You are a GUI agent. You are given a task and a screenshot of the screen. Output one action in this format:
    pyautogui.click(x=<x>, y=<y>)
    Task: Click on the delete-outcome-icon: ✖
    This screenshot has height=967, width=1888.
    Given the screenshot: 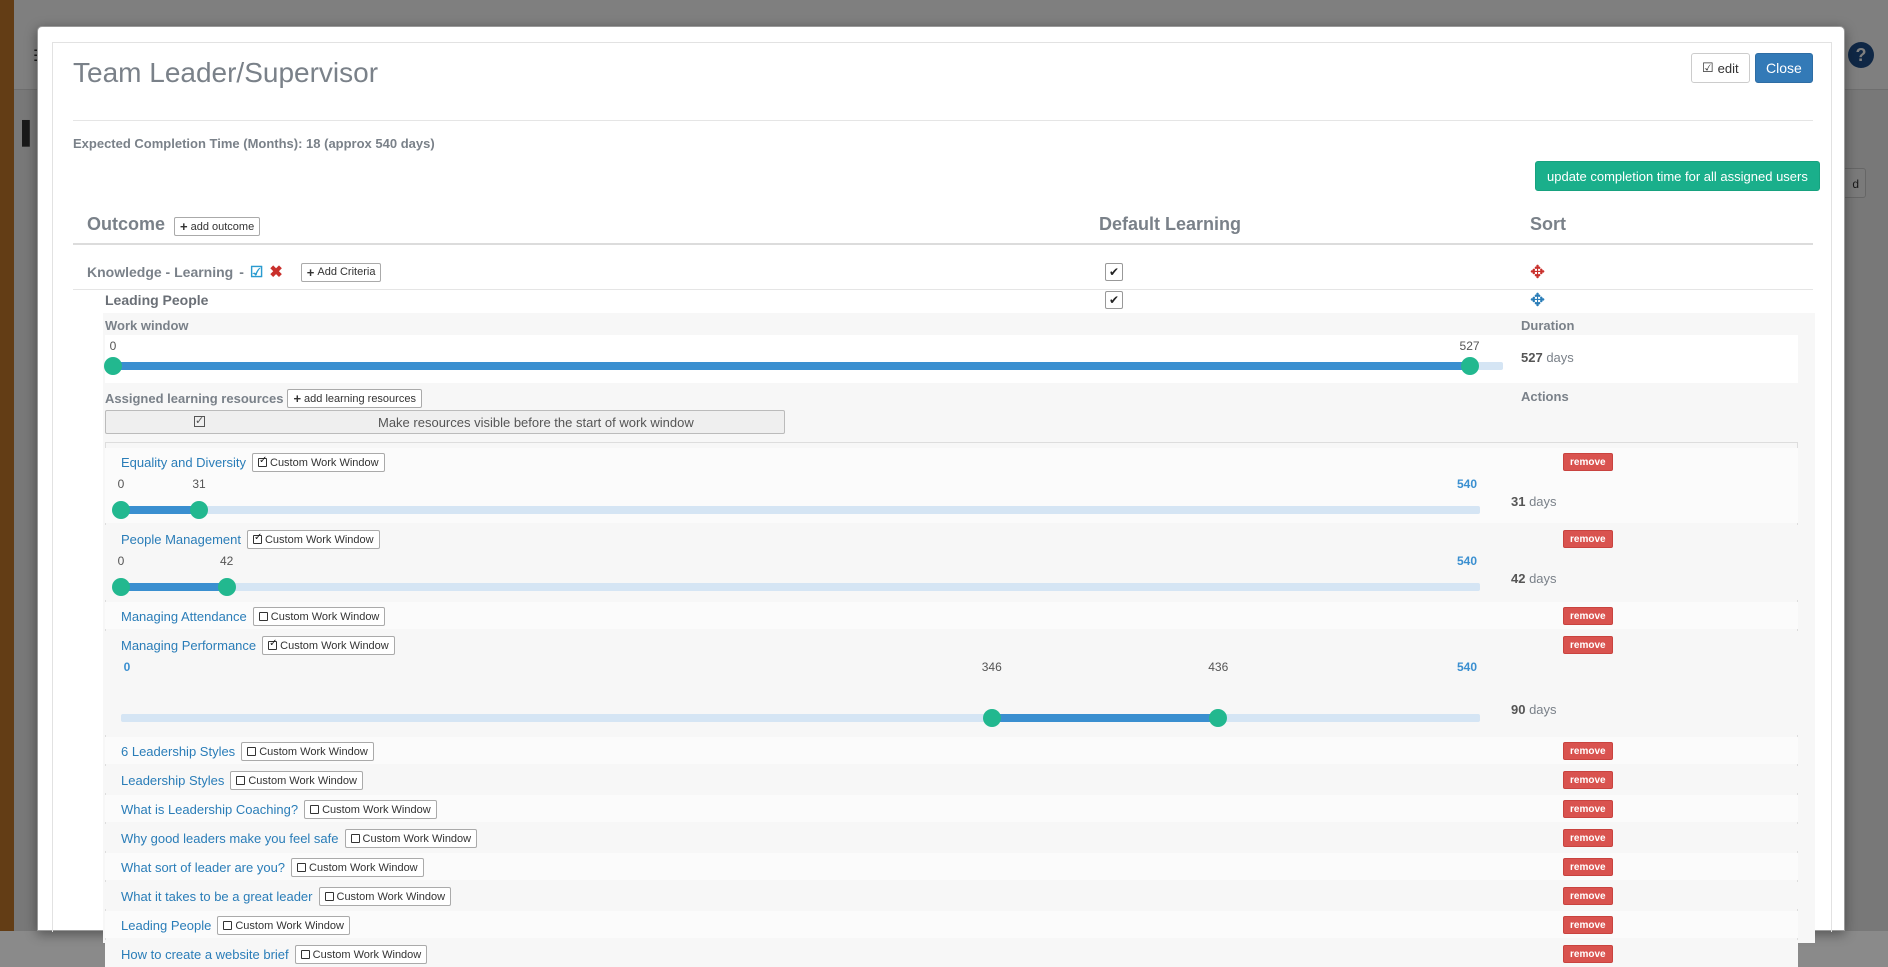 What is the action you would take?
    pyautogui.click(x=275, y=272)
    